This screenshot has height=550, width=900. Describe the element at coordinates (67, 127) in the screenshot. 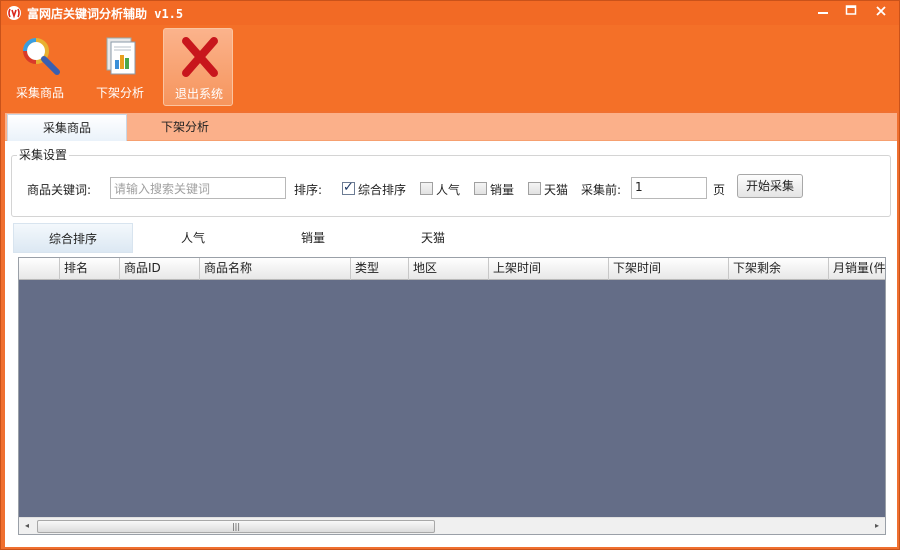

I see `tab-collect-goods: 采集商品` at that location.